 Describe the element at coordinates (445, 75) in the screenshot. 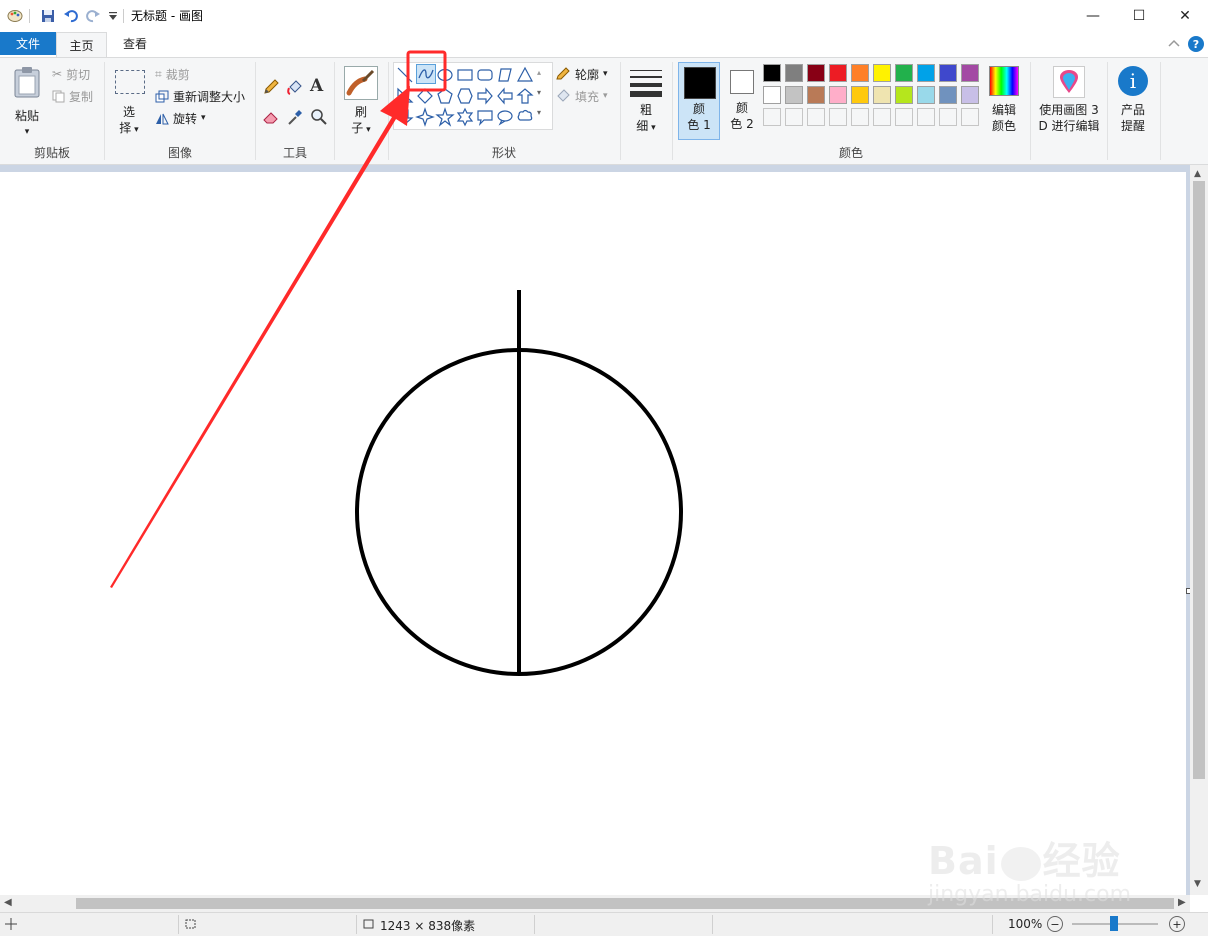

I see `oval-shape-icon` at that location.